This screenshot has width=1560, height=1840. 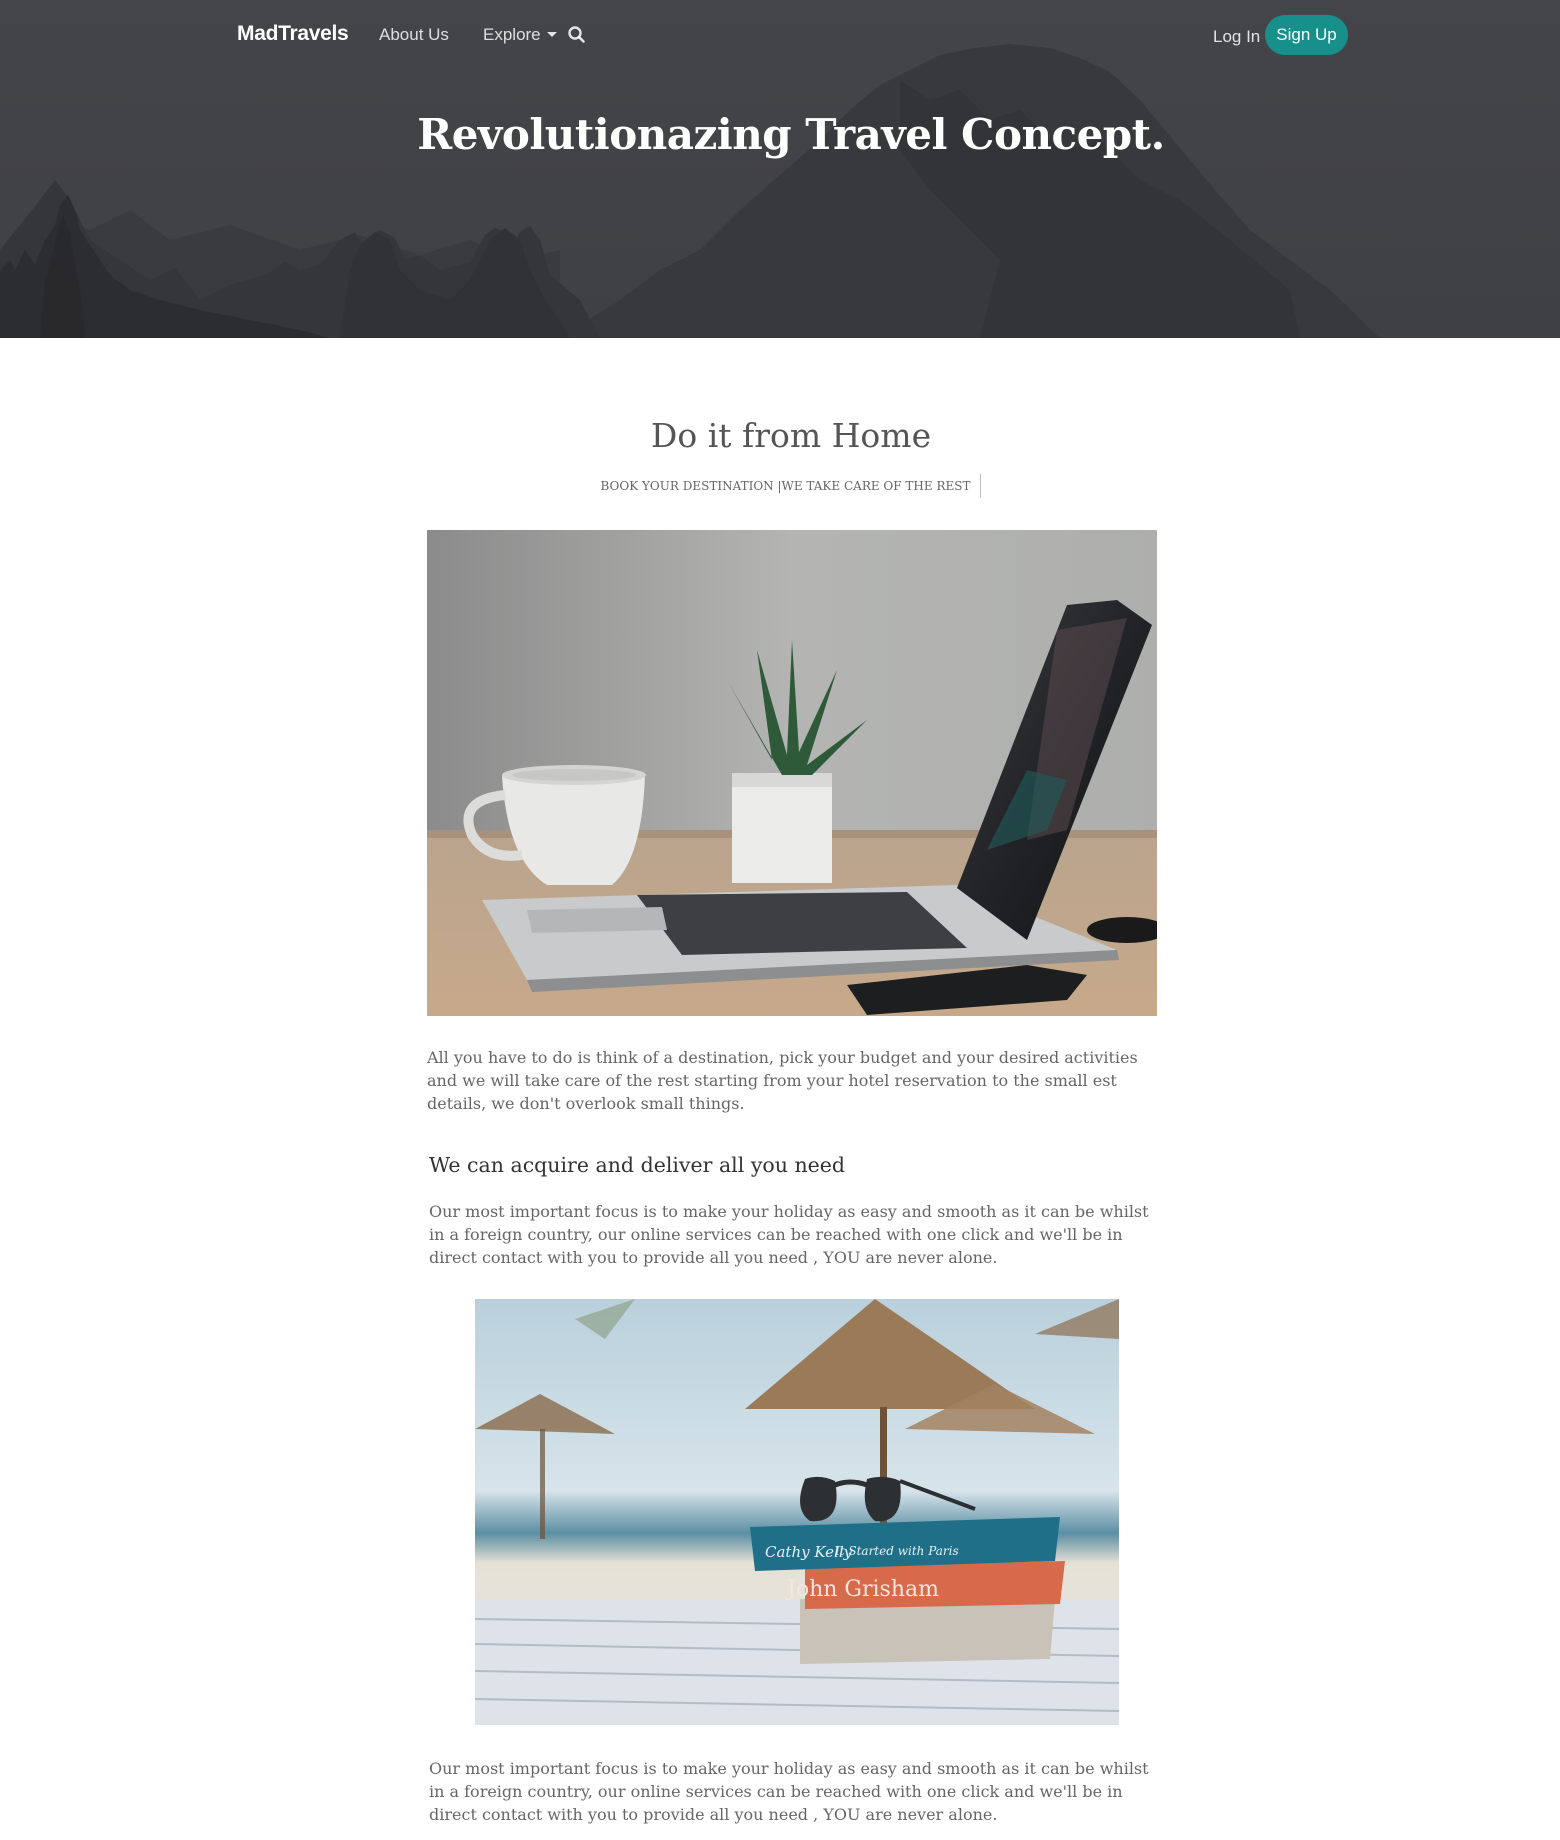 What do you see at coordinates (1306, 35) in the screenshot?
I see `signup-button: Sign Up` at bounding box center [1306, 35].